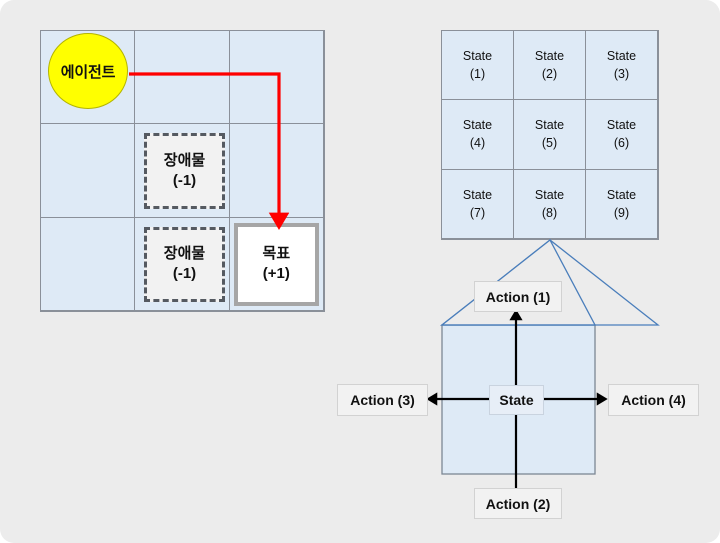  I want to click on action-3-label-box: Action (3), so click(382, 400).